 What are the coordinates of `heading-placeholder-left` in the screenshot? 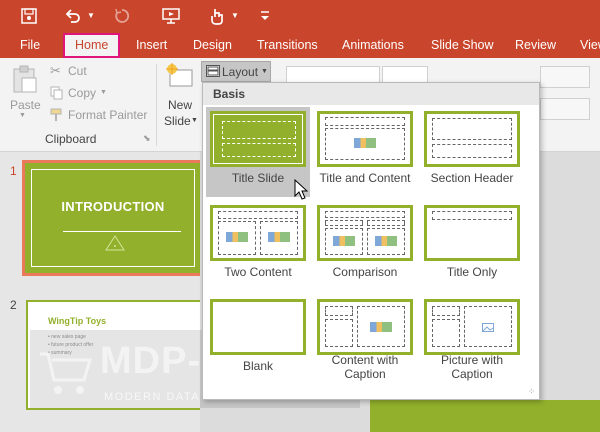 It's located at (344, 223).